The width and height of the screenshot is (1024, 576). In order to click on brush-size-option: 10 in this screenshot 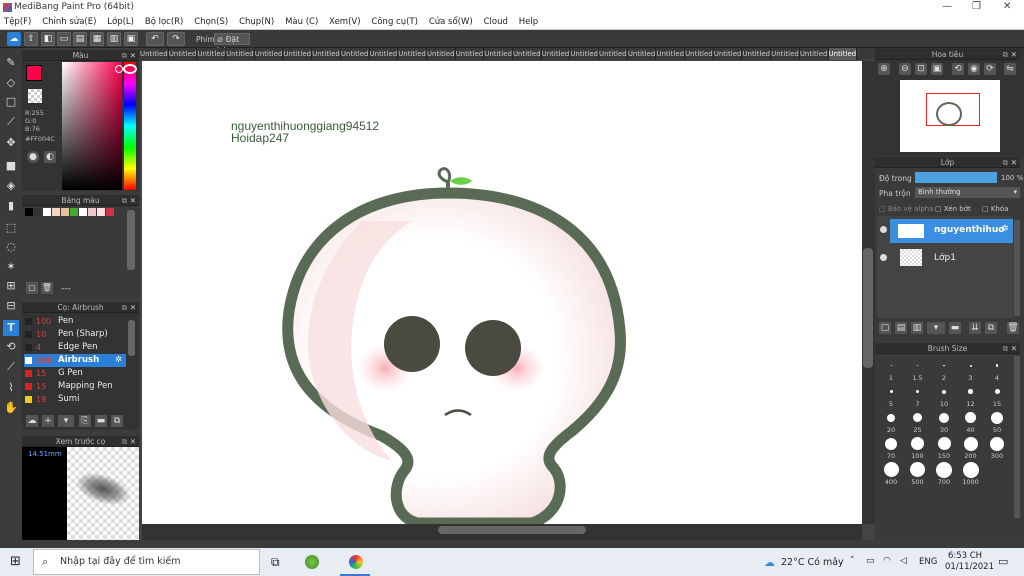, I will do `click(944, 395)`.